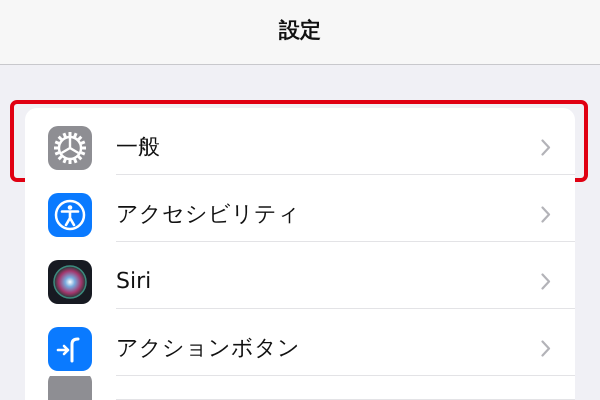 The height and width of the screenshot is (400, 600). I want to click on row-label: 一般, so click(138, 148).